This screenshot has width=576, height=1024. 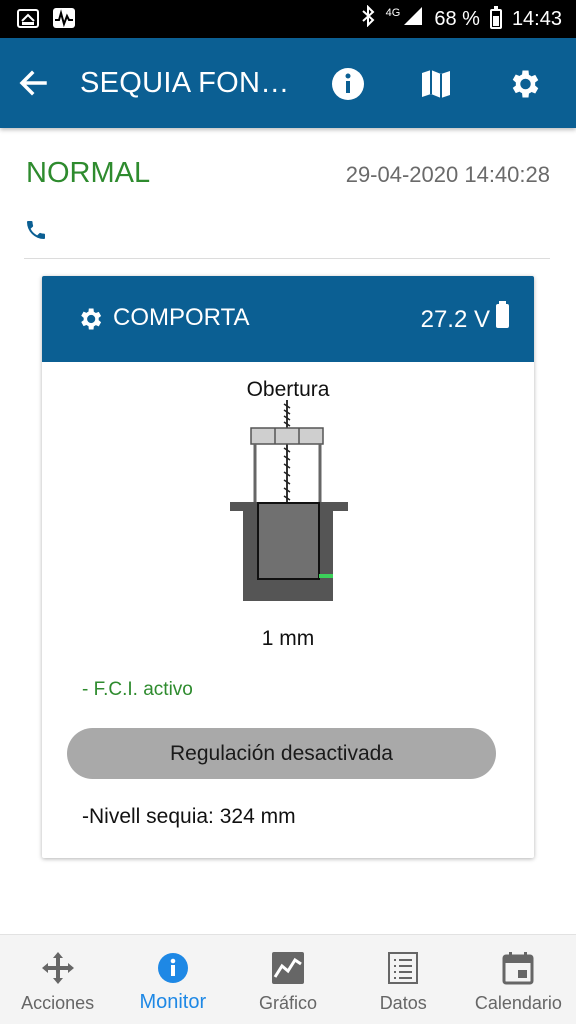 I want to click on map-icon, so click(x=436, y=84).